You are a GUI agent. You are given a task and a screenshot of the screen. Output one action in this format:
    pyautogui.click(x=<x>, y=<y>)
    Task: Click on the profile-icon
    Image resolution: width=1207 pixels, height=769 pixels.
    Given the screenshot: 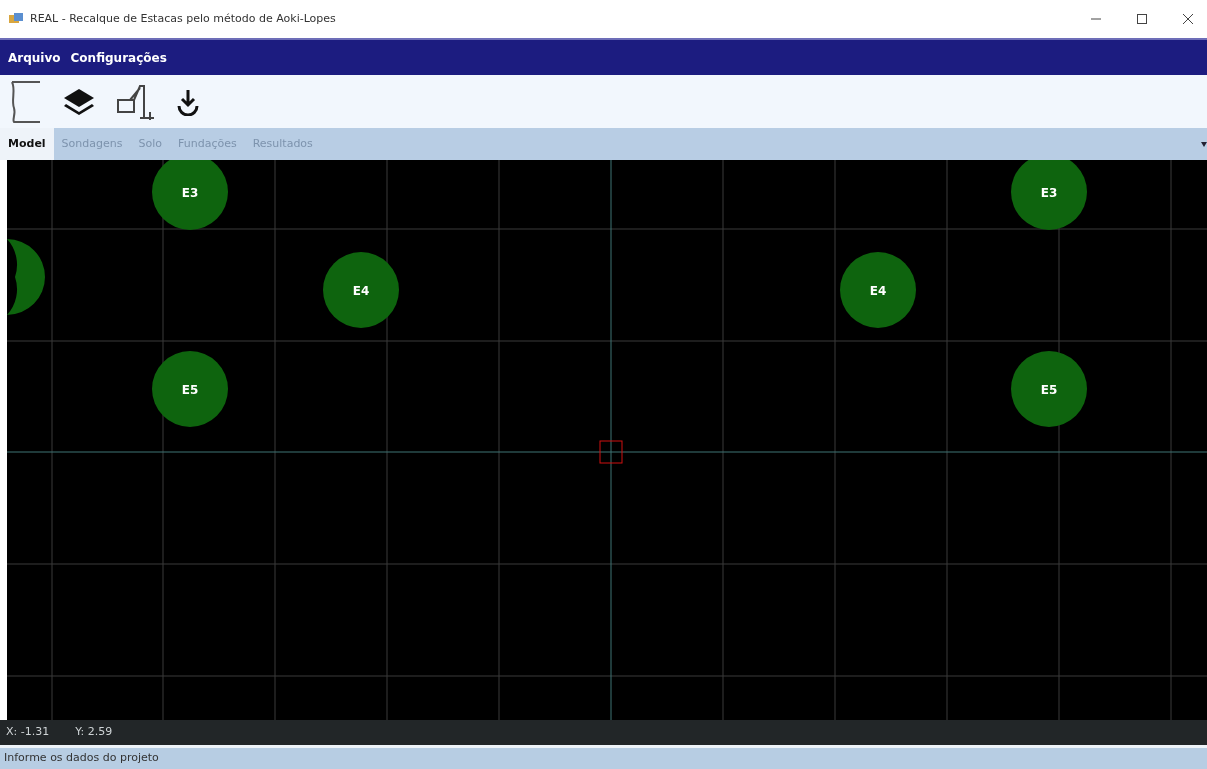 What is the action you would take?
    pyautogui.click(x=25, y=101)
    